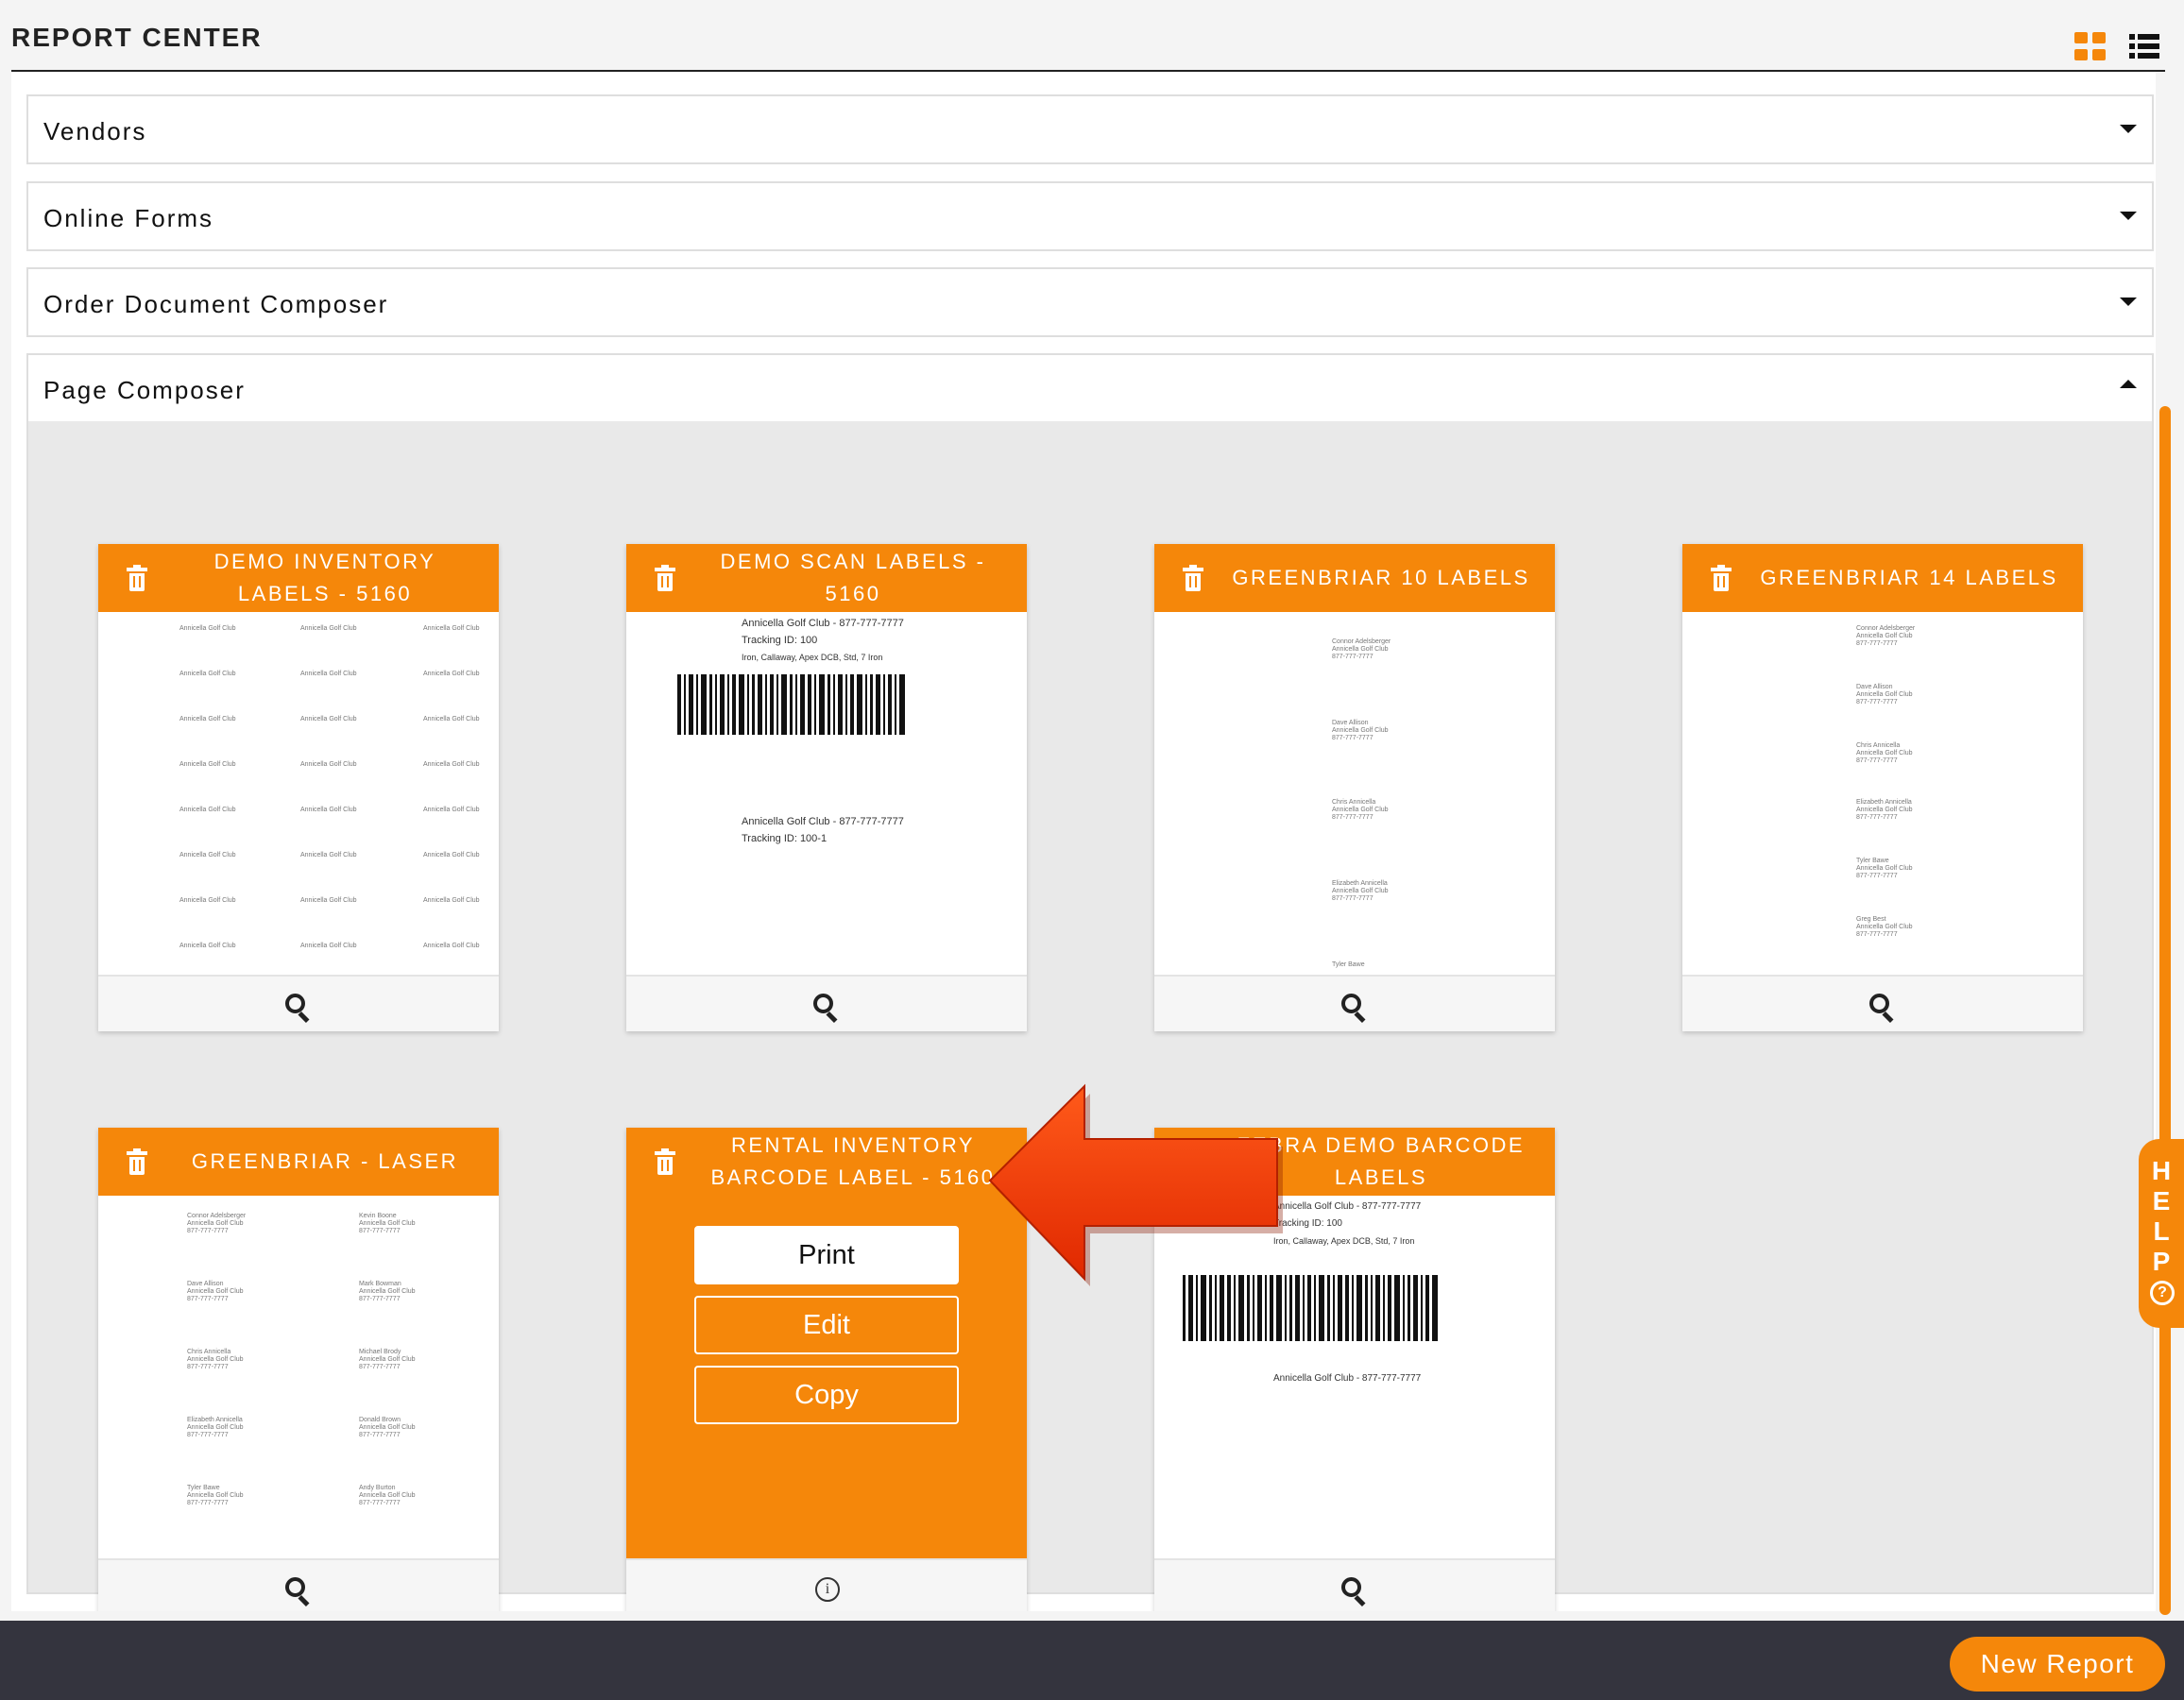  I want to click on card-header: GREENBRIAR - LASER, so click(299, 1162).